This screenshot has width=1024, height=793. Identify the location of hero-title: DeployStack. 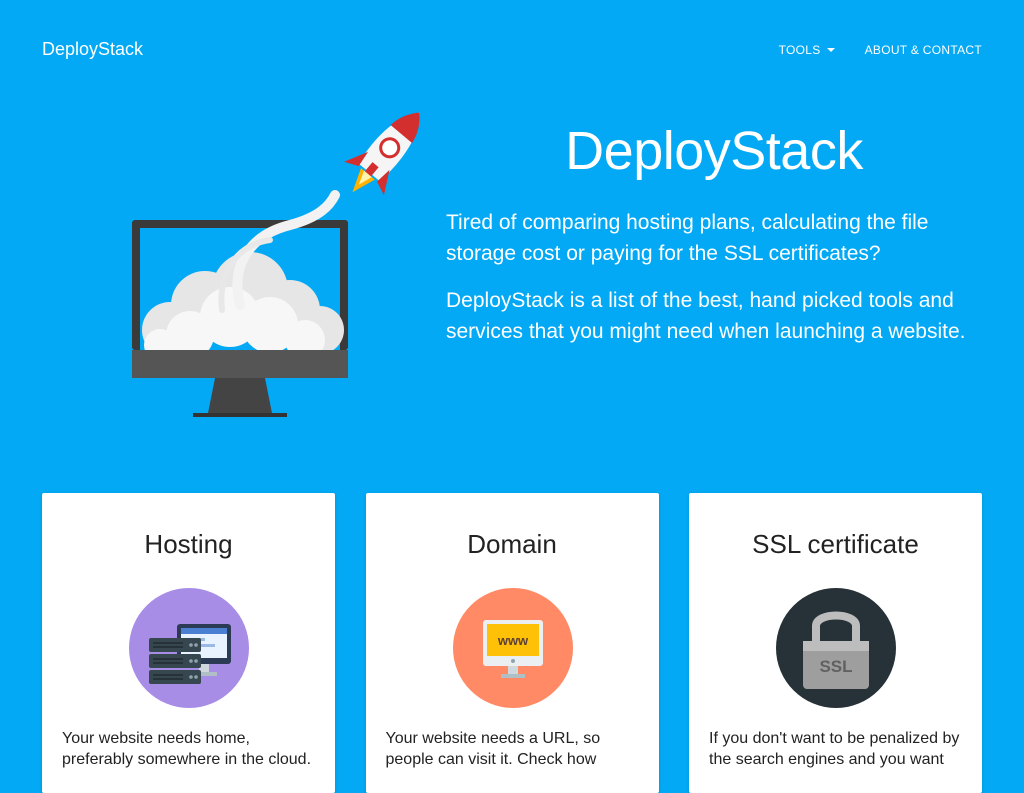
(714, 151).